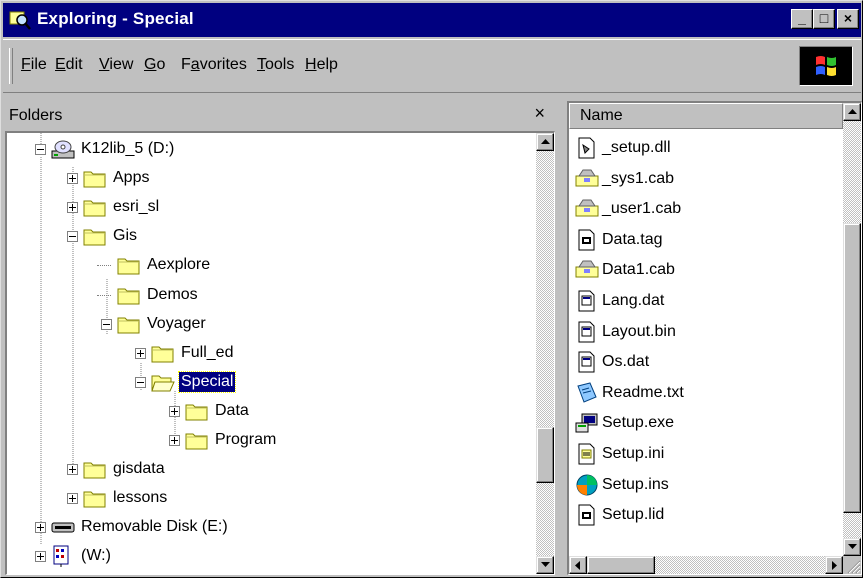 The width and height of the screenshot is (863, 578). What do you see at coordinates (561, 337) in the screenshot?
I see `pane-splitter` at bounding box center [561, 337].